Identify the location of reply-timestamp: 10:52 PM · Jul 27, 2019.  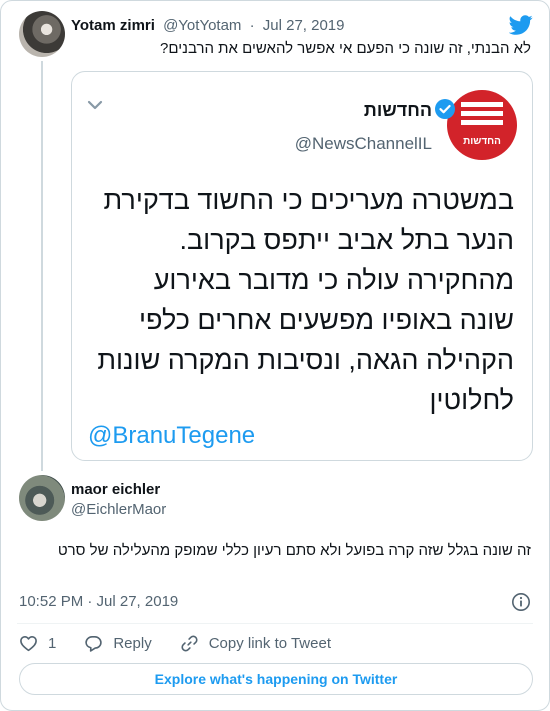
(98, 601).